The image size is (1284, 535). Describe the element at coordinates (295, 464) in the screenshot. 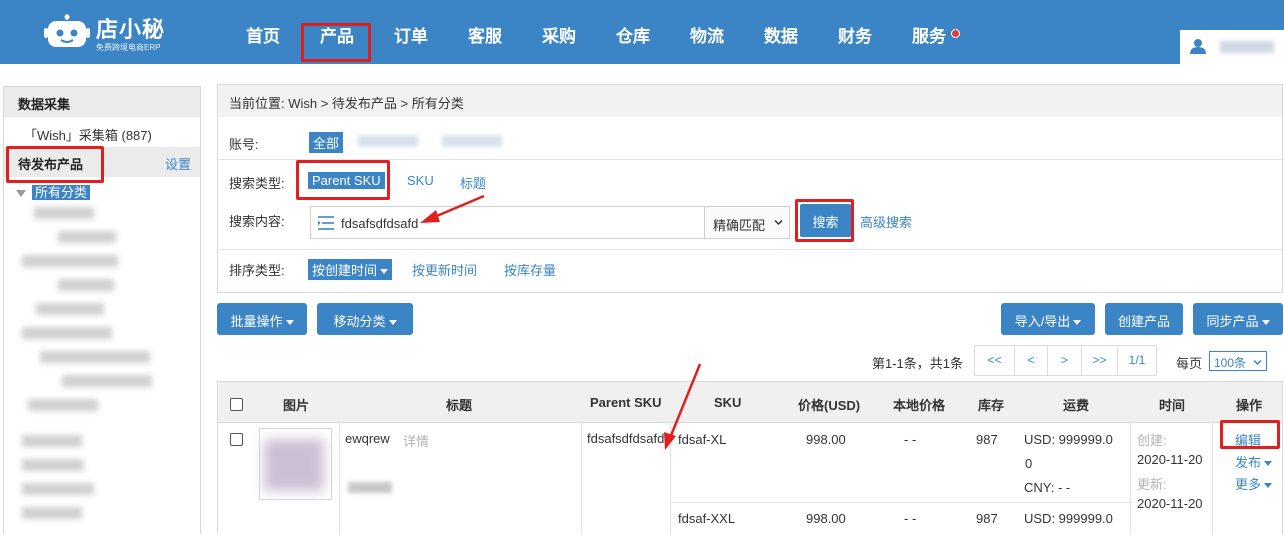

I see `product-thumbnail` at that location.